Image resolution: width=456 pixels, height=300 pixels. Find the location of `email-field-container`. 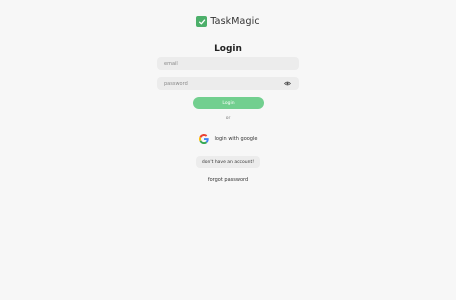

email-field-container is located at coordinates (228, 63).